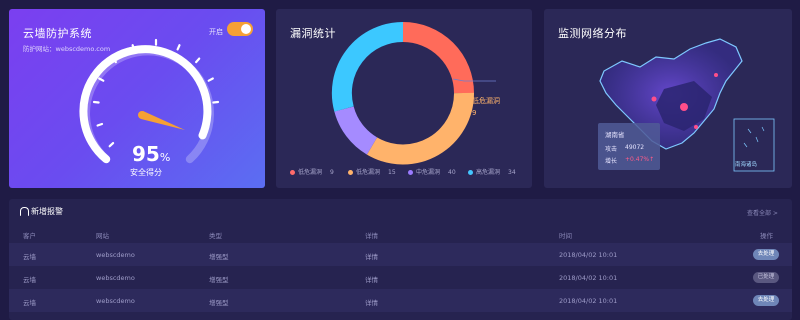 This screenshot has width=800, height=320. I want to click on legend-item-2: 低危漏洞 15, so click(372, 171).